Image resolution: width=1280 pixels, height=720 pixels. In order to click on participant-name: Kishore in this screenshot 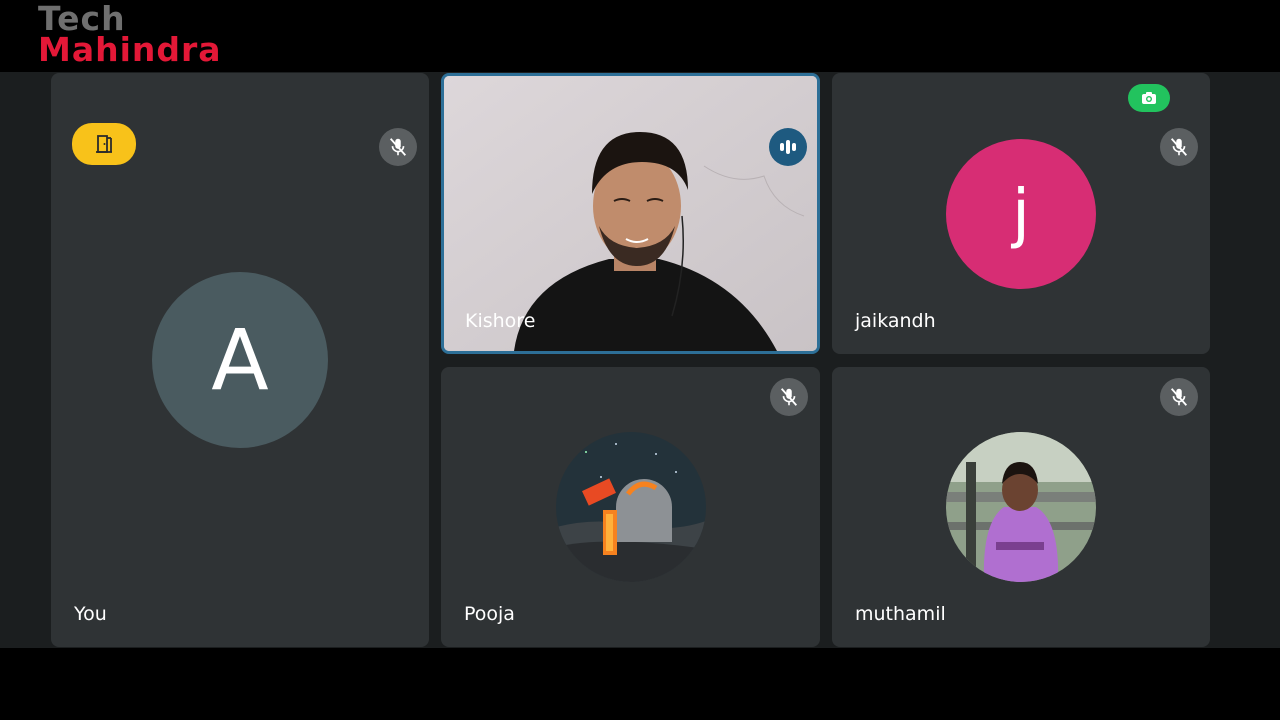, I will do `click(500, 321)`.